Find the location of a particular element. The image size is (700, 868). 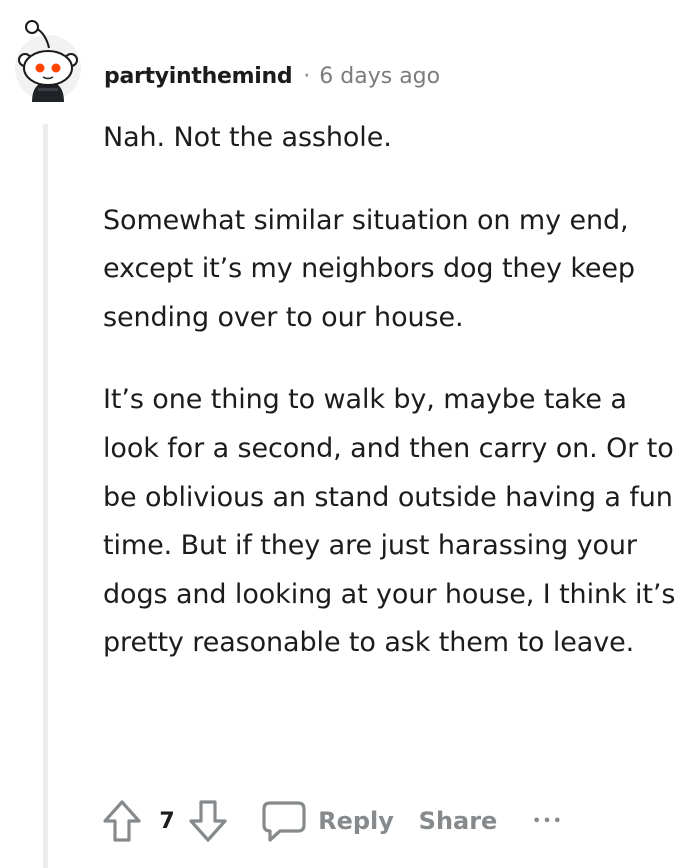

upvote-button is located at coordinates (122, 821).